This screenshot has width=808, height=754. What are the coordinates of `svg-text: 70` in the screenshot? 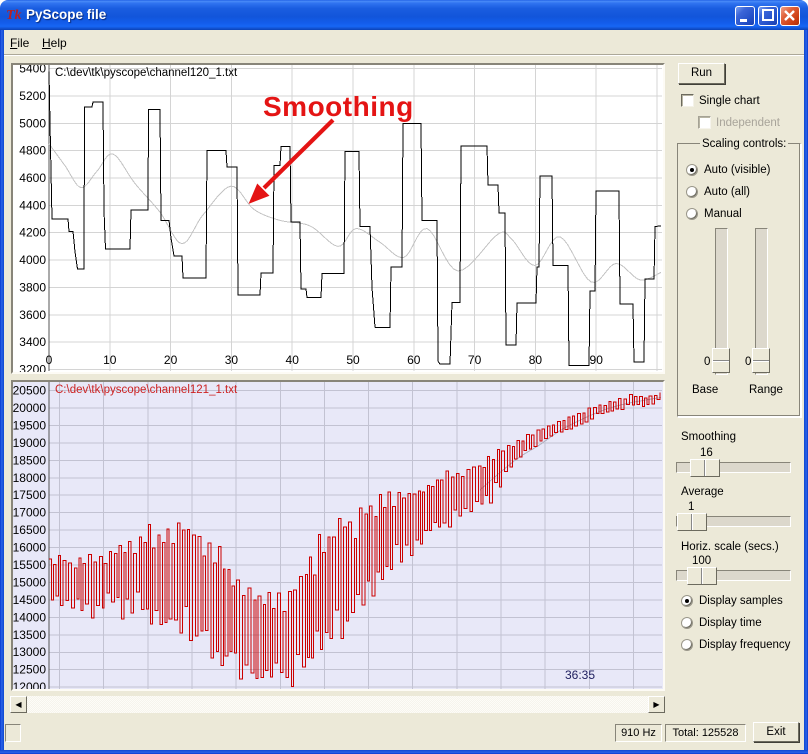 It's located at (475, 360).